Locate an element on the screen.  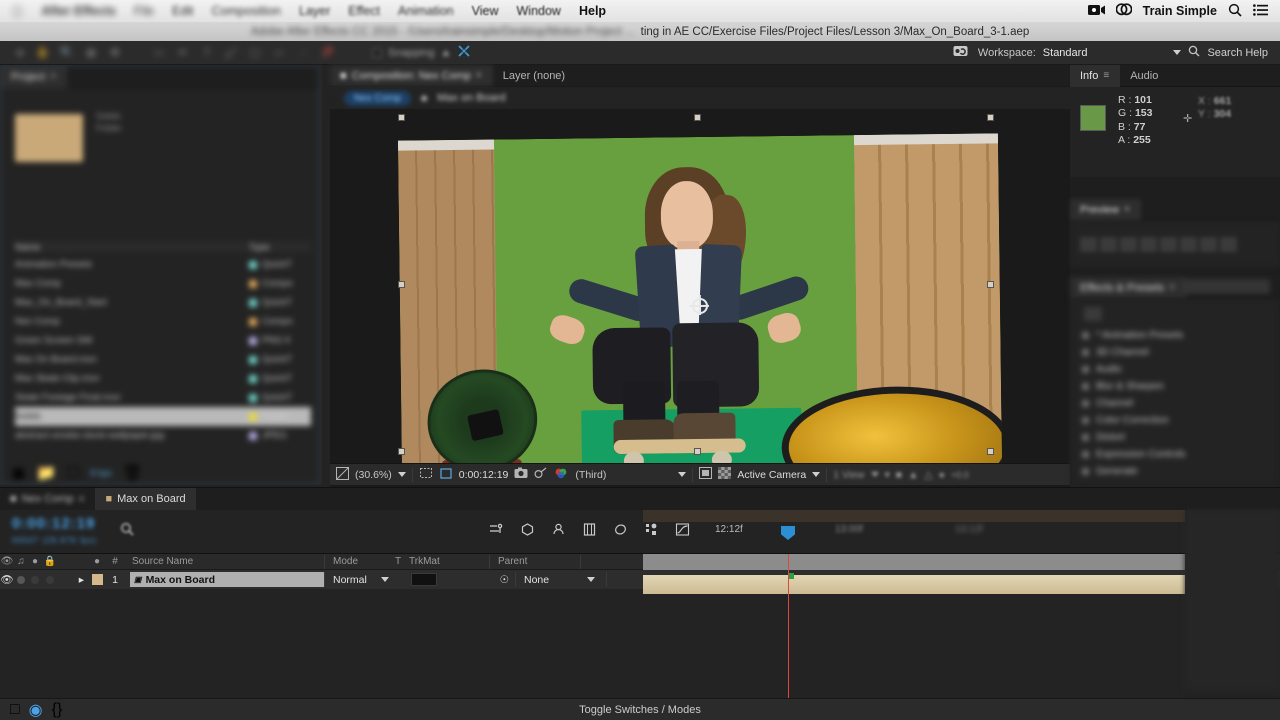
layer-expand-arrow: ▸ is located at coordinates (73, 580).